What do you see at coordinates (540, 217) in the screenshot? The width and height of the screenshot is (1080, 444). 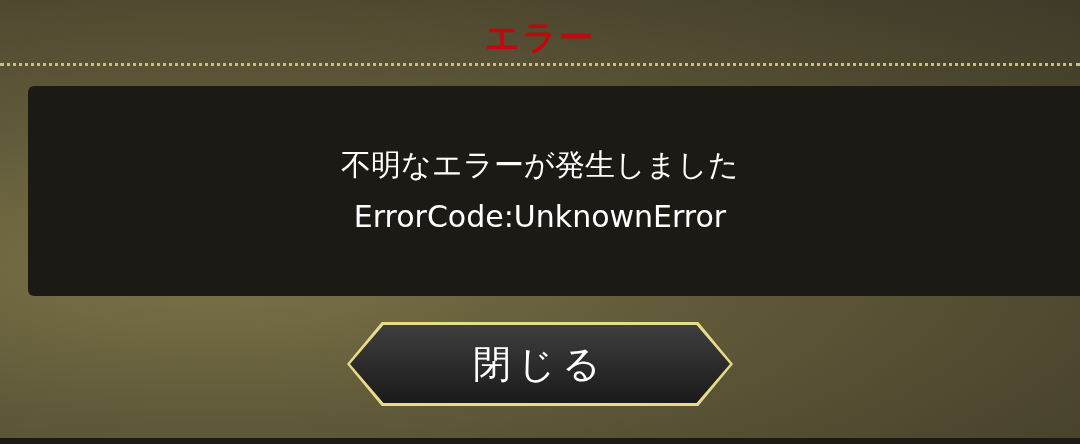 I see `error-message: ErrorCode:UnknownError` at bounding box center [540, 217].